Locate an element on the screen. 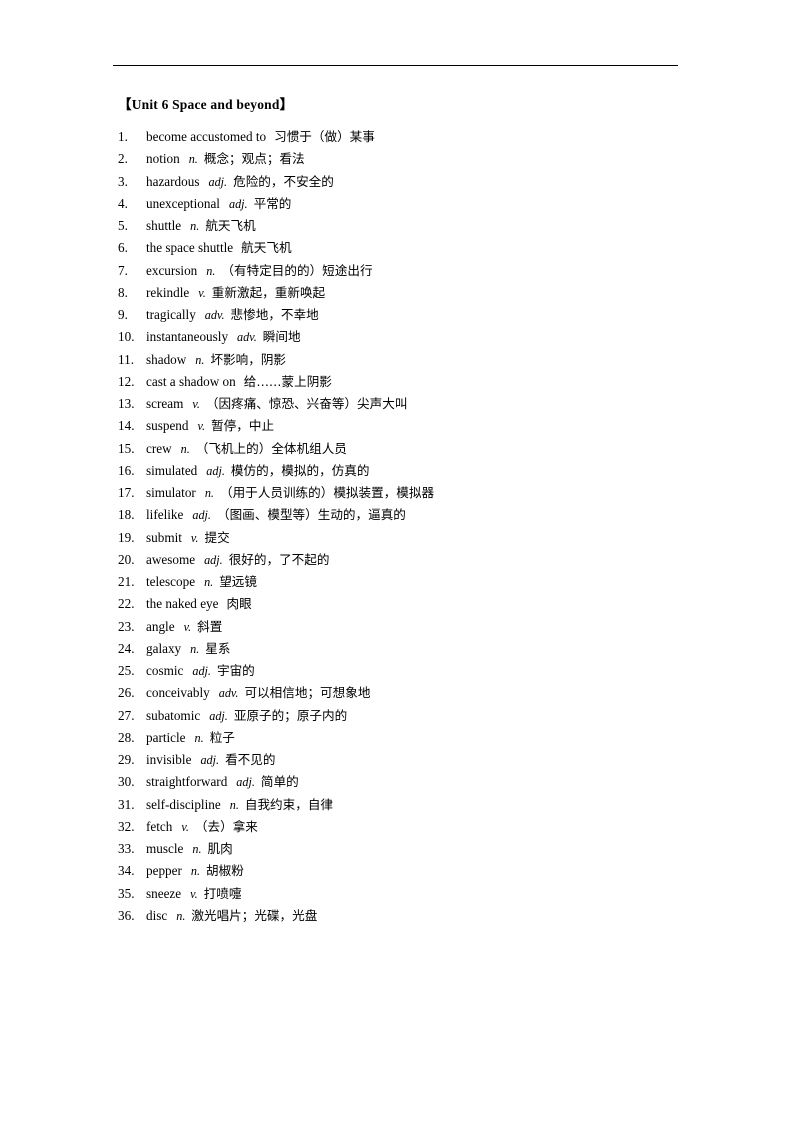 The width and height of the screenshot is (794, 1123). entry-definition: 模仿的，模拟的，仿真的 is located at coordinates (300, 470).